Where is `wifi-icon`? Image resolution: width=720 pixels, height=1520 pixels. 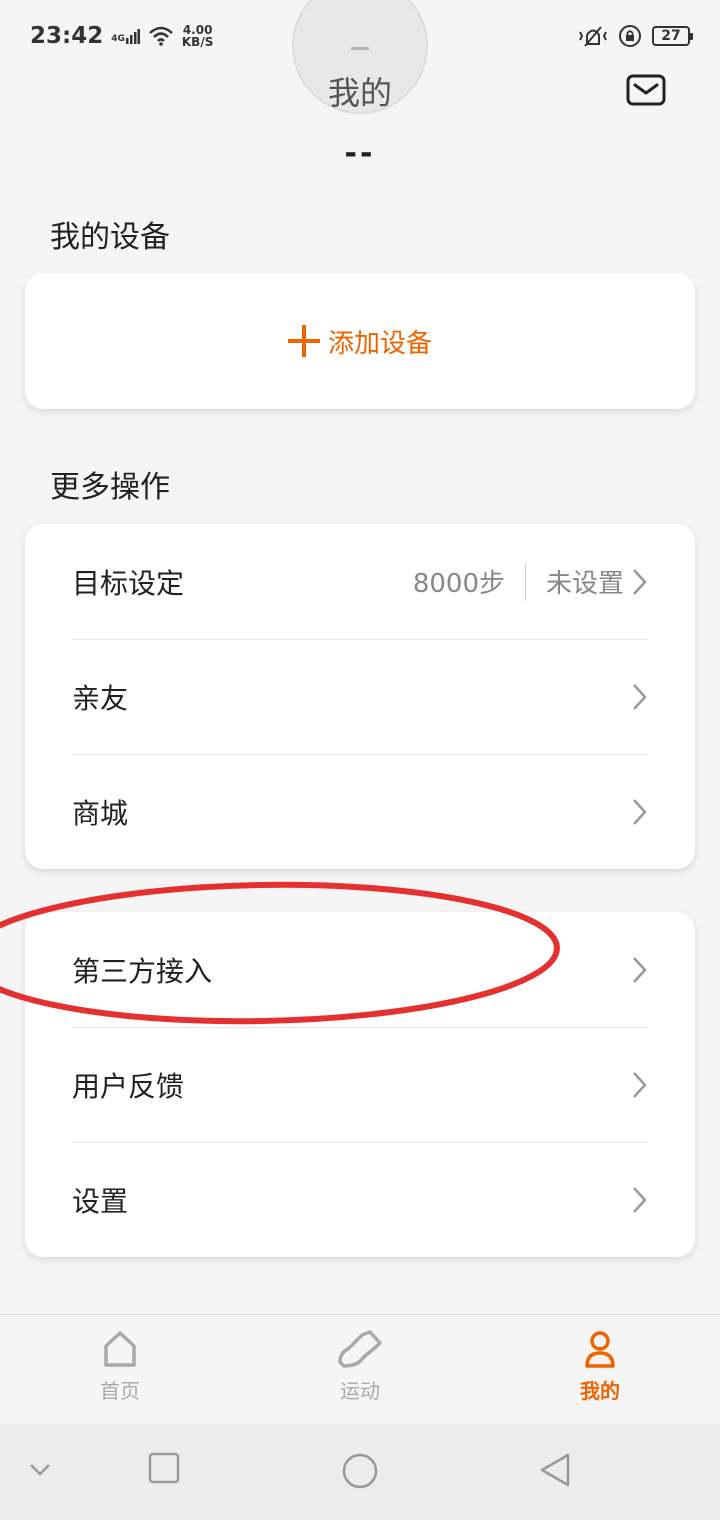
wifi-icon is located at coordinates (161, 36).